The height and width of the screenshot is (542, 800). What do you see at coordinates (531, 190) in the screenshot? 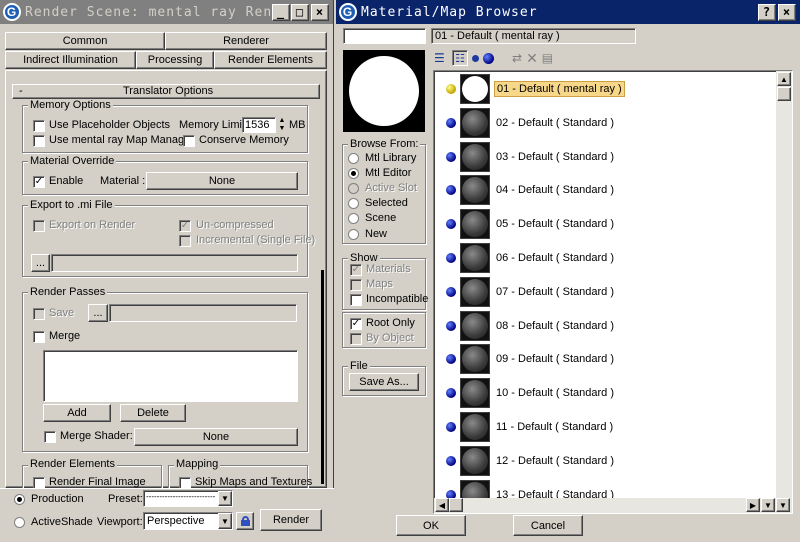
I see `material-list-item: 04 - Default ( Standard )` at bounding box center [531, 190].